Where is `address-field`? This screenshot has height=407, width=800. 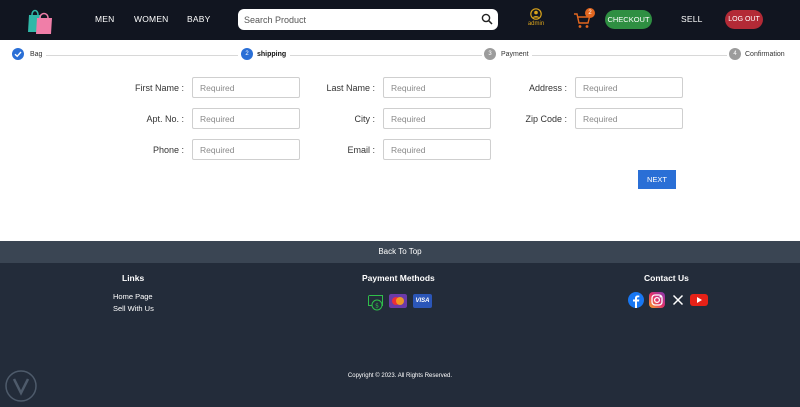
address-field is located at coordinates (629, 87).